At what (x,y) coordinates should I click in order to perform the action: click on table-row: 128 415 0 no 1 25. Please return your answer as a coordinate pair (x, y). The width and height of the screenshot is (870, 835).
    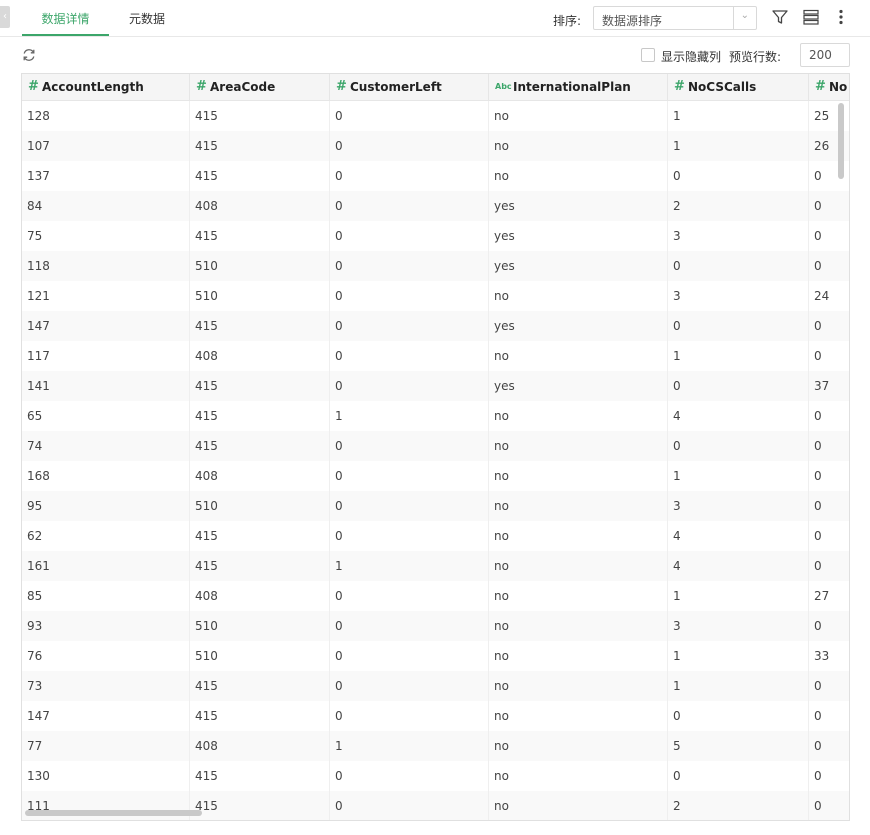
    Looking at the image, I should click on (435, 116).